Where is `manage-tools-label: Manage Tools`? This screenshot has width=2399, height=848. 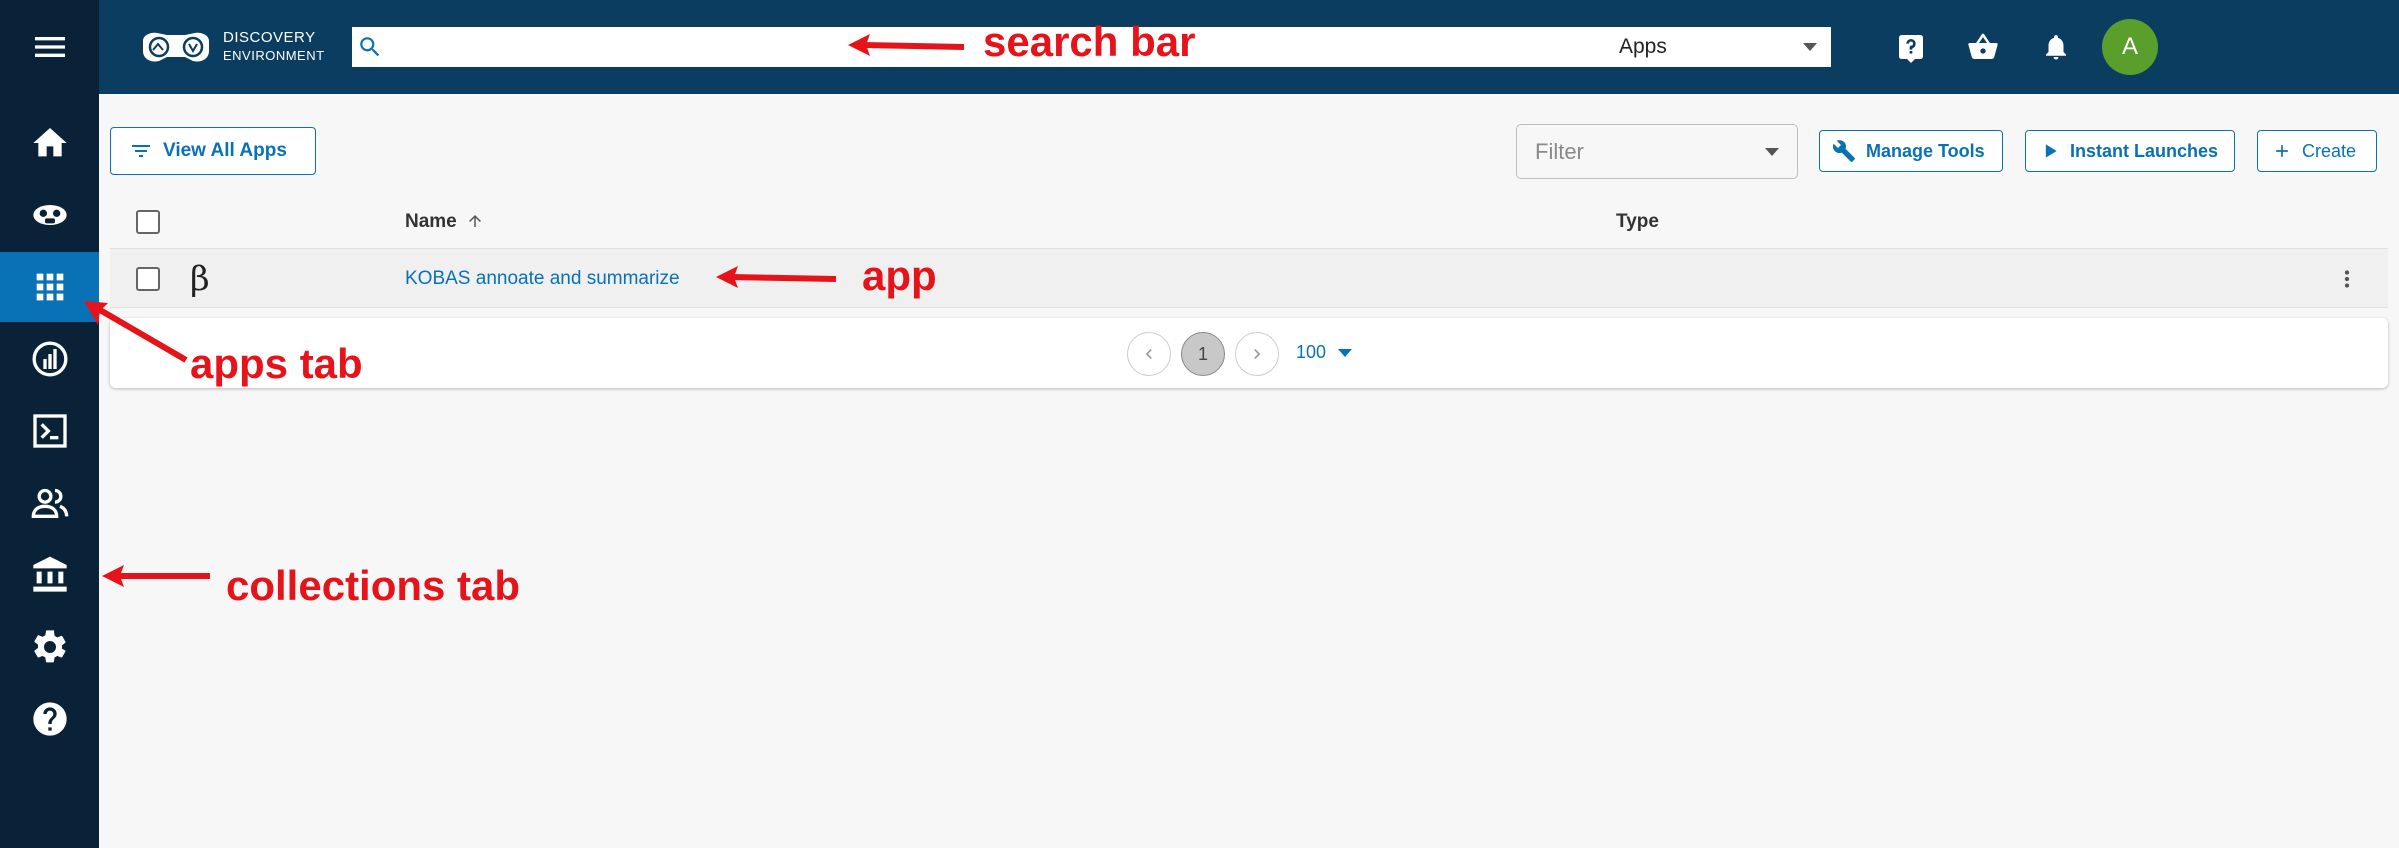
manage-tools-label: Manage Tools is located at coordinates (1925, 150).